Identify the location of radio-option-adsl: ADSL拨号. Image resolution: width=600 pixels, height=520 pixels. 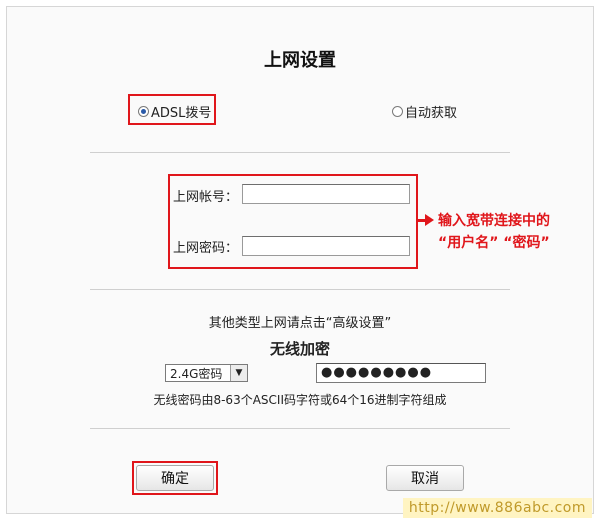
(174, 111).